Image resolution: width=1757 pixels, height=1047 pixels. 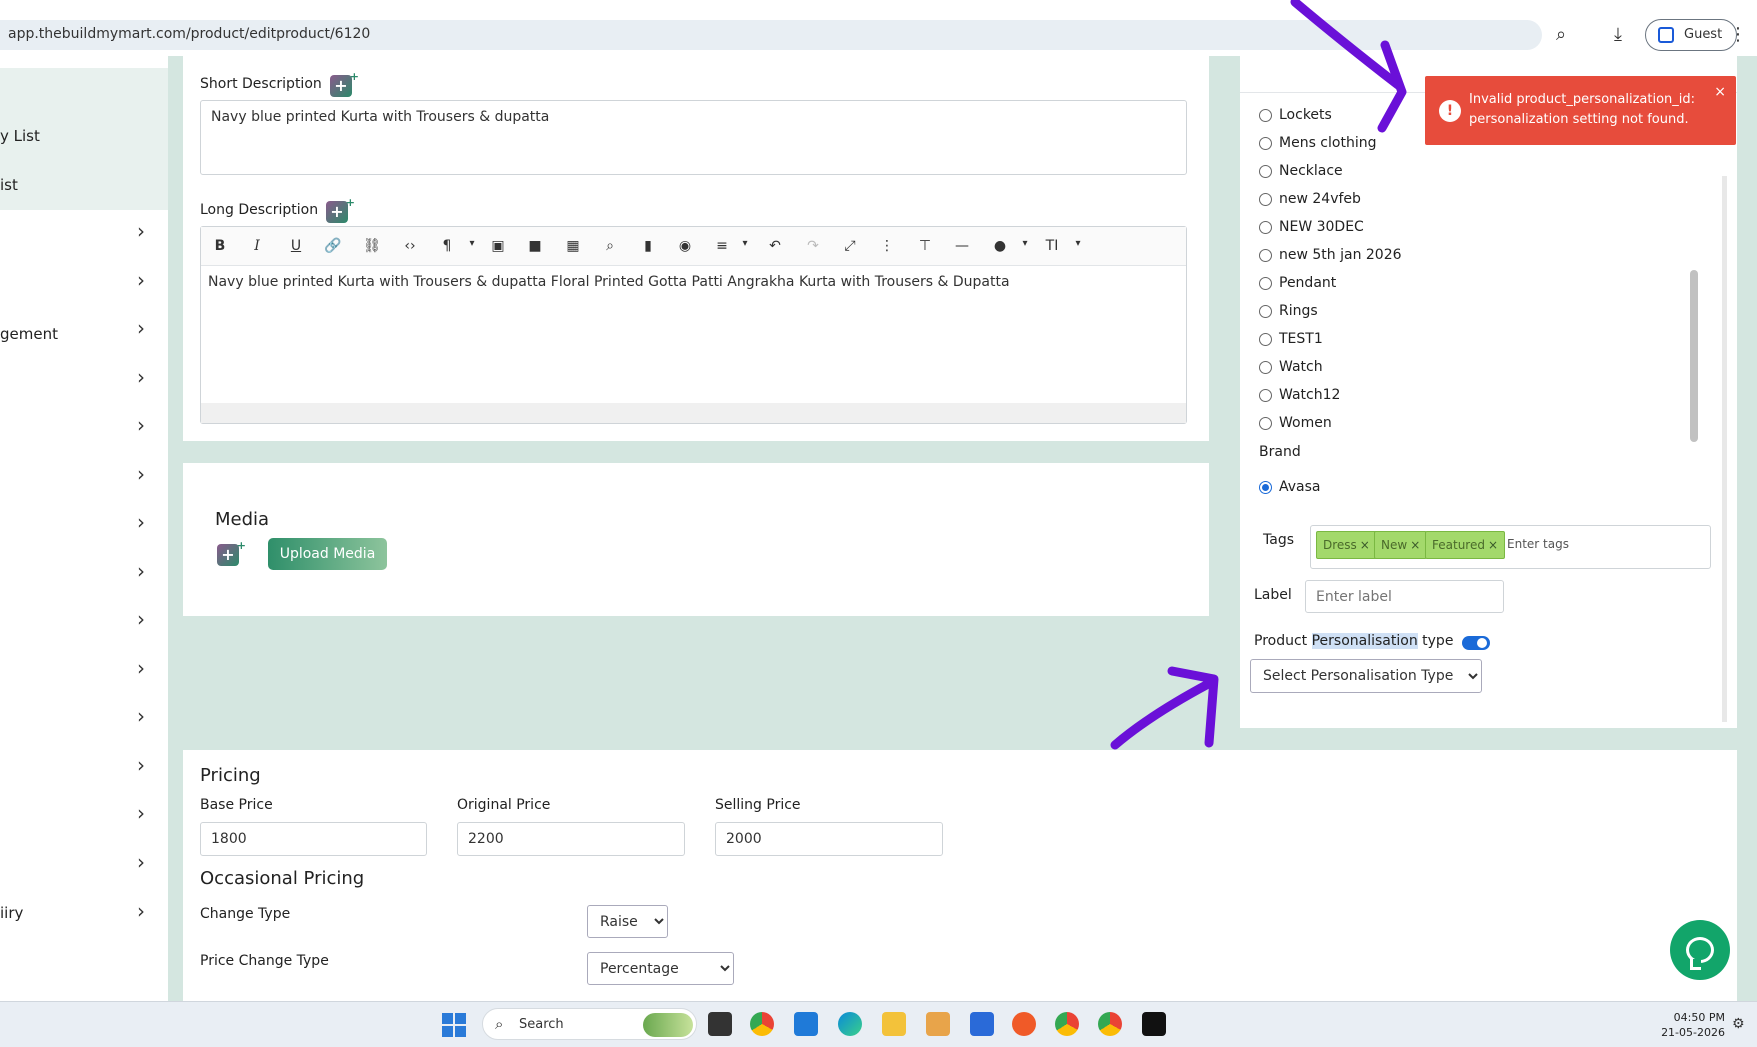 I want to click on chrome-active-icon, so click(x=1110, y=1024).